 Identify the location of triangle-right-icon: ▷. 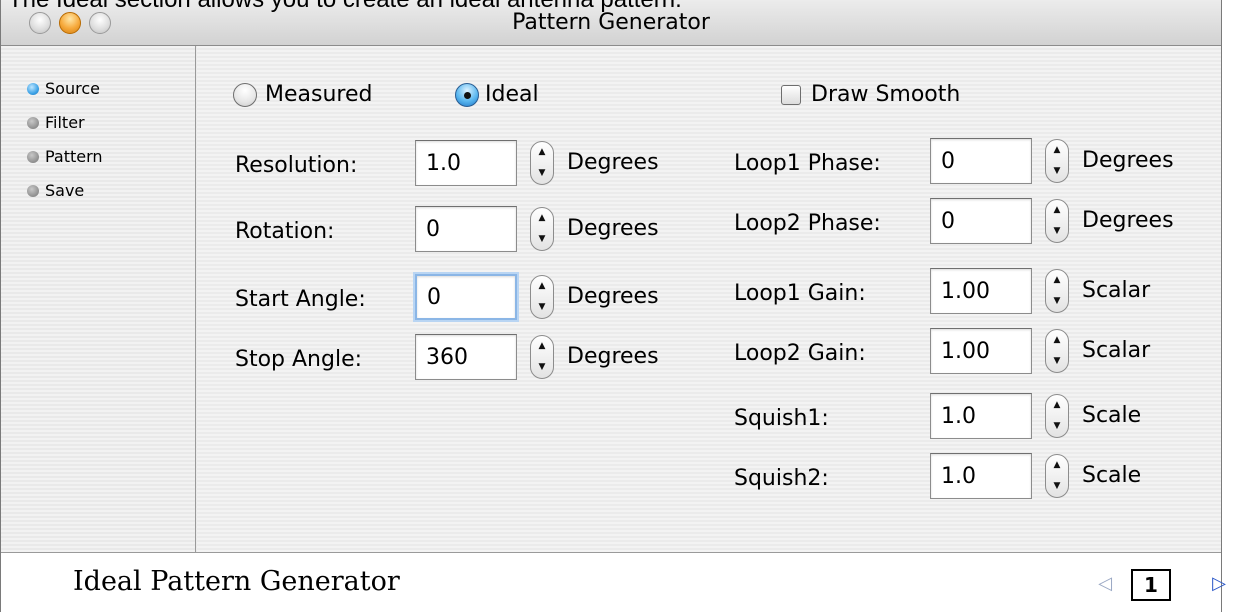
(1219, 584).